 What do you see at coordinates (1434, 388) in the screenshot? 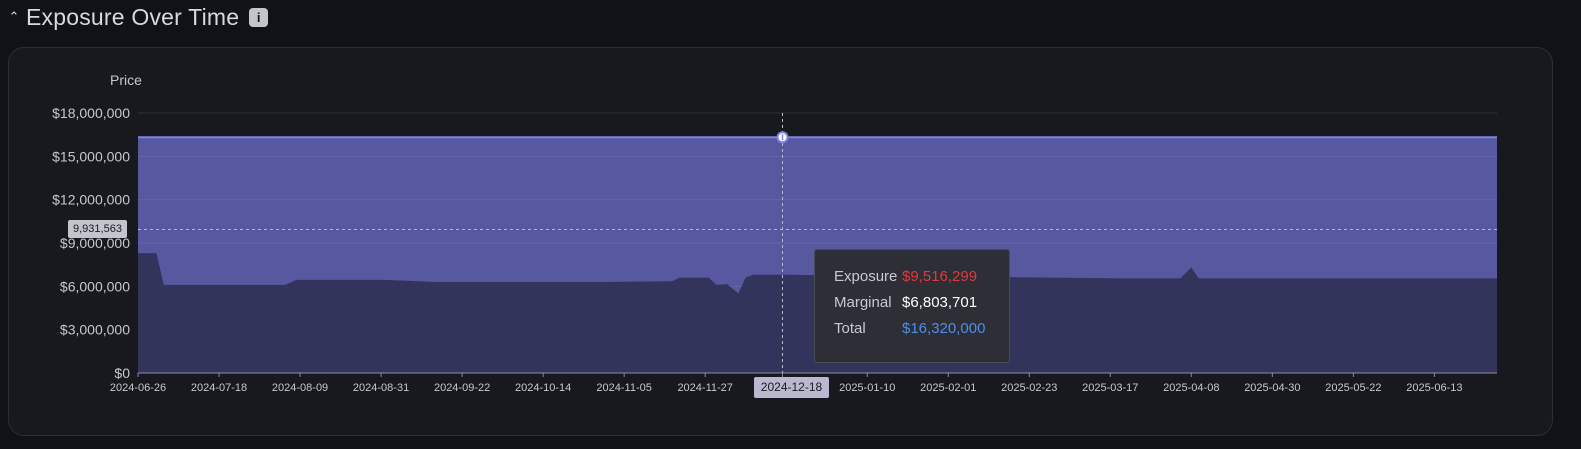
I see `x-tick-label: 2025-06-13` at bounding box center [1434, 388].